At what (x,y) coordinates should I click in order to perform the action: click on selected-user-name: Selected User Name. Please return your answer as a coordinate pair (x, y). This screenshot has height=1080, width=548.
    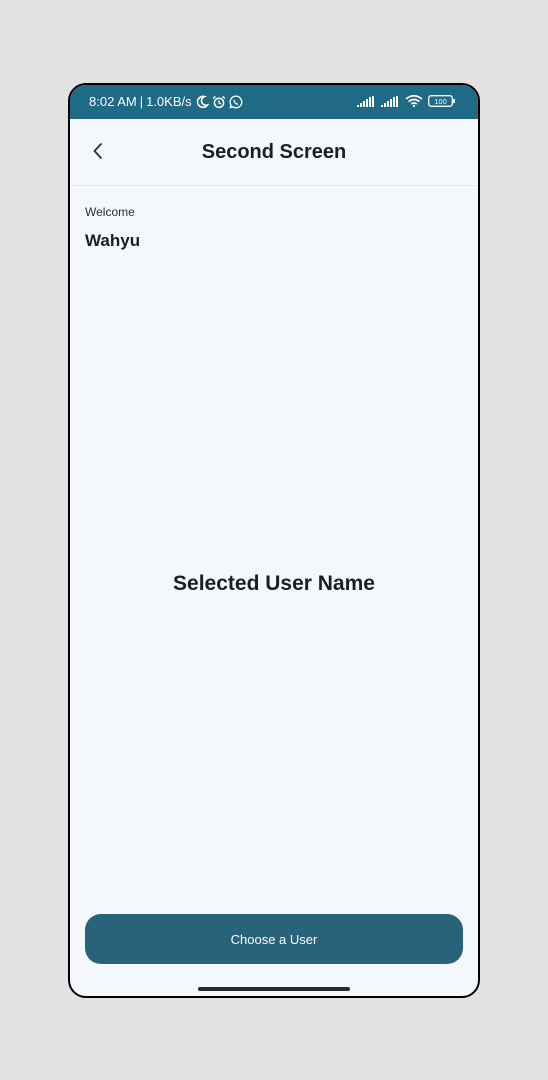
    Looking at the image, I should click on (274, 583).